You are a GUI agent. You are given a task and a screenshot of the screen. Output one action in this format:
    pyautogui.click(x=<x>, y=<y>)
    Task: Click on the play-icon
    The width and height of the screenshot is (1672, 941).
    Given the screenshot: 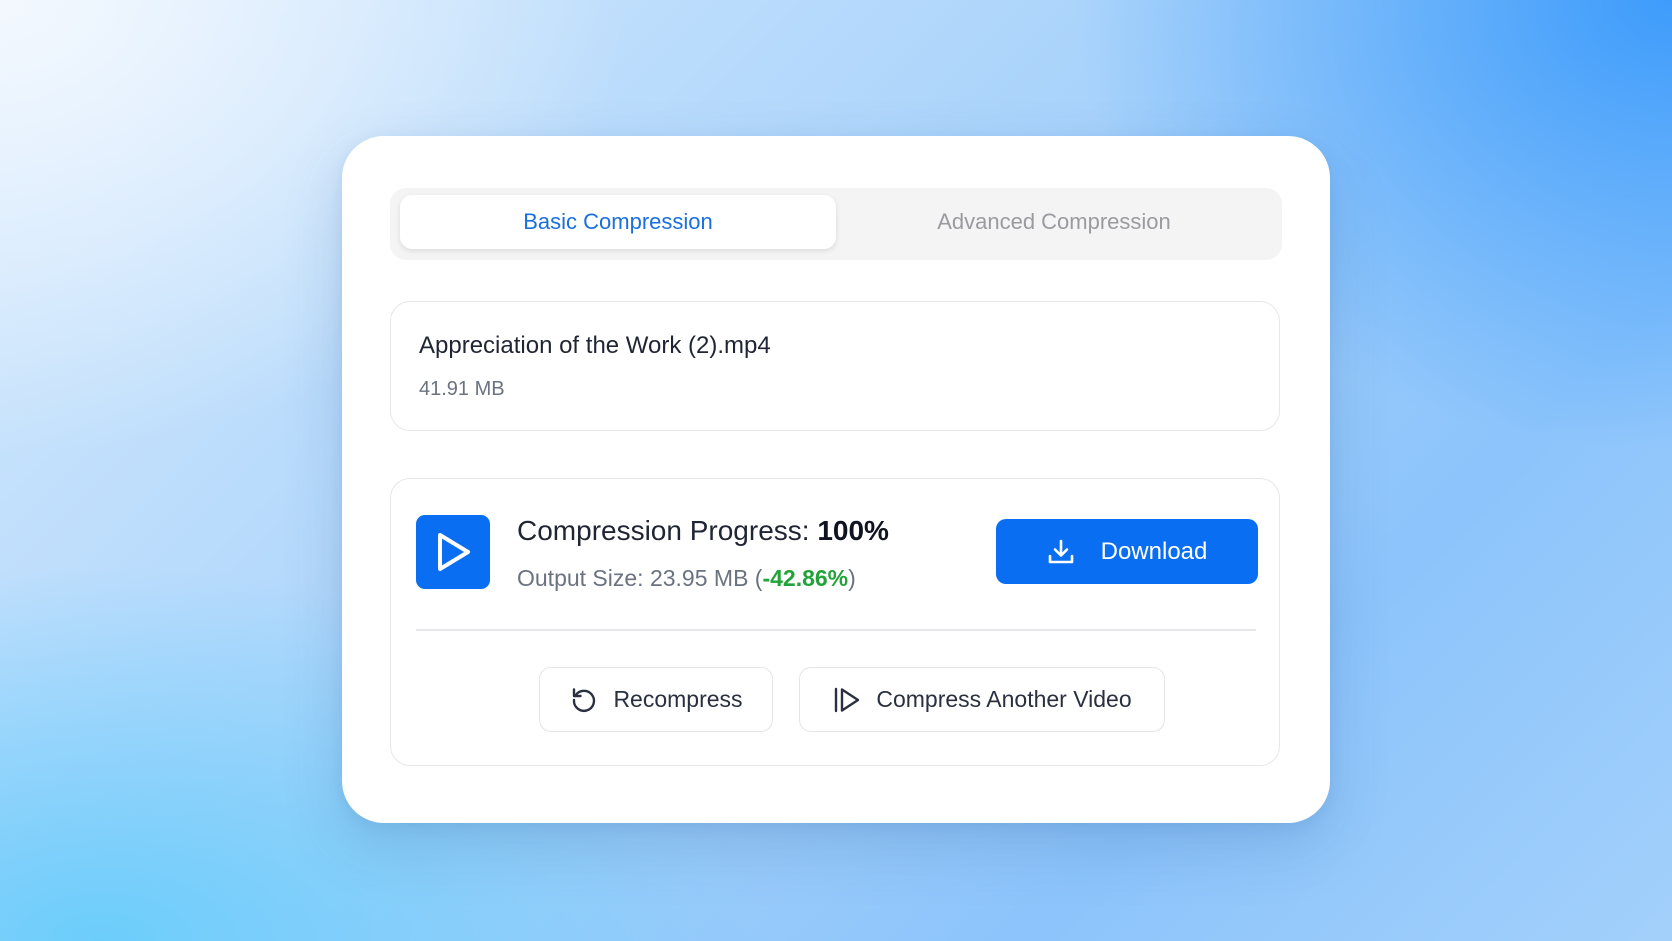 What is the action you would take?
    pyautogui.click(x=453, y=552)
    